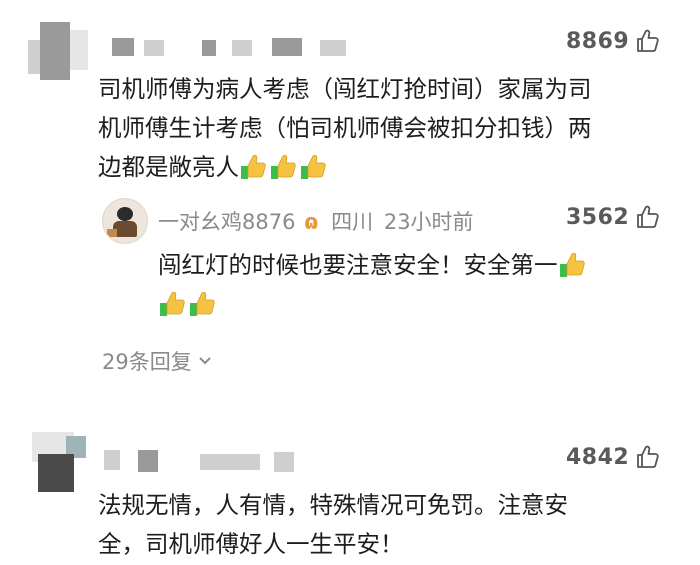 Image resolution: width=700 pixels, height=565 pixels. Describe the element at coordinates (345, 128) in the screenshot. I see `comment-text-line: 机师傅生计考虑（怕司机师傅会被扣分扣钱）两` at that location.